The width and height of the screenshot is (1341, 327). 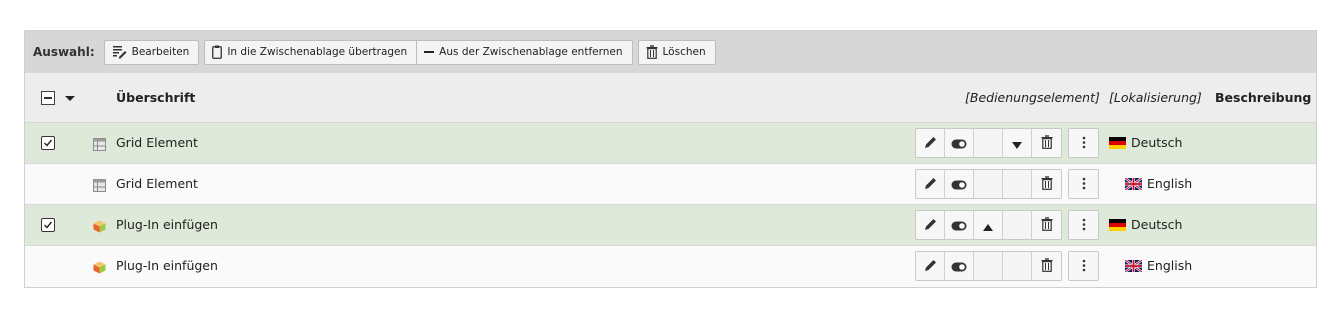 I want to click on edit-button-label: Bearbeiten, so click(x=160, y=52).